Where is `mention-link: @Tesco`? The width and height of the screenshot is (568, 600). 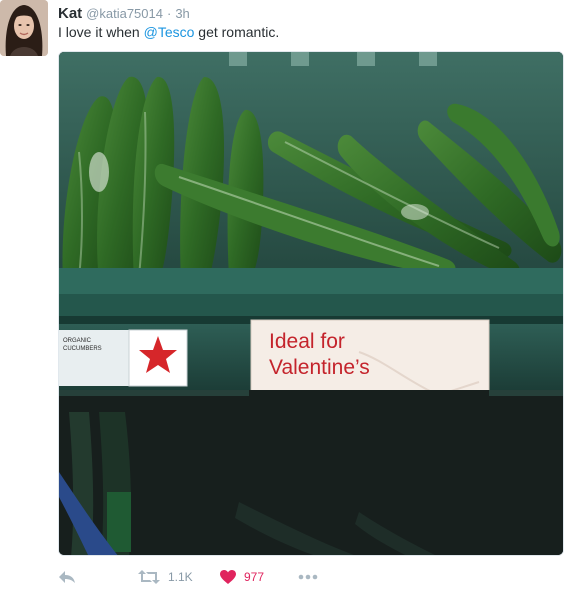
mention-link: @Tesco is located at coordinates (169, 32).